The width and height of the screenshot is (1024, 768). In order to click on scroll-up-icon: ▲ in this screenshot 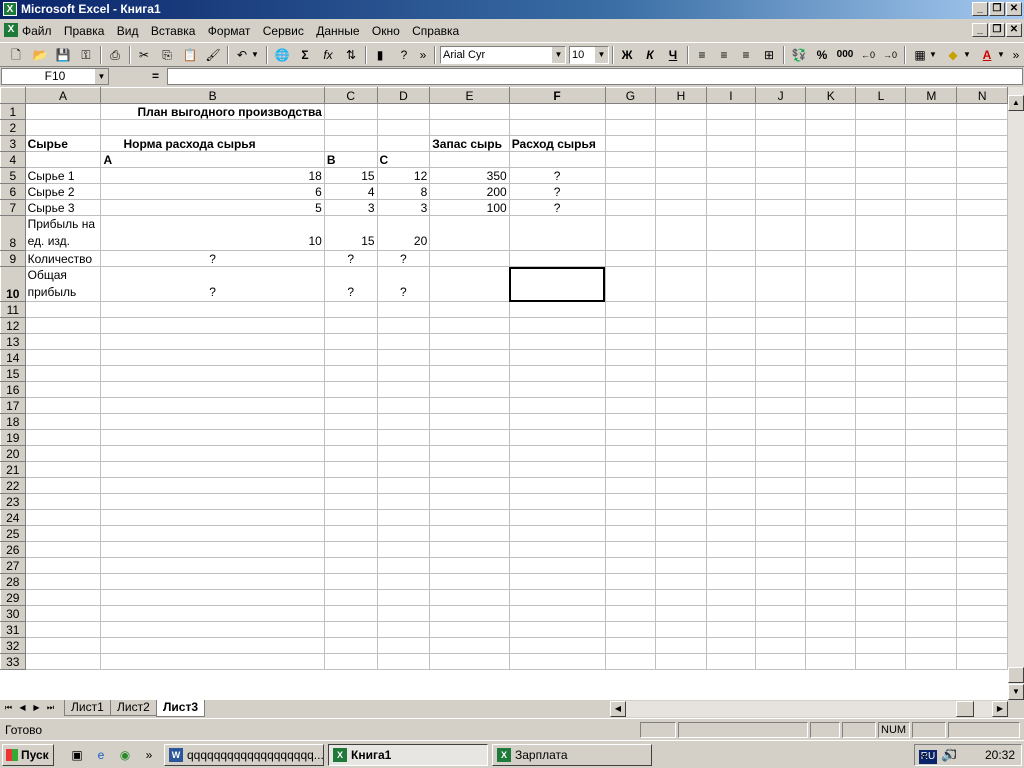, I will do `click(1016, 103)`.